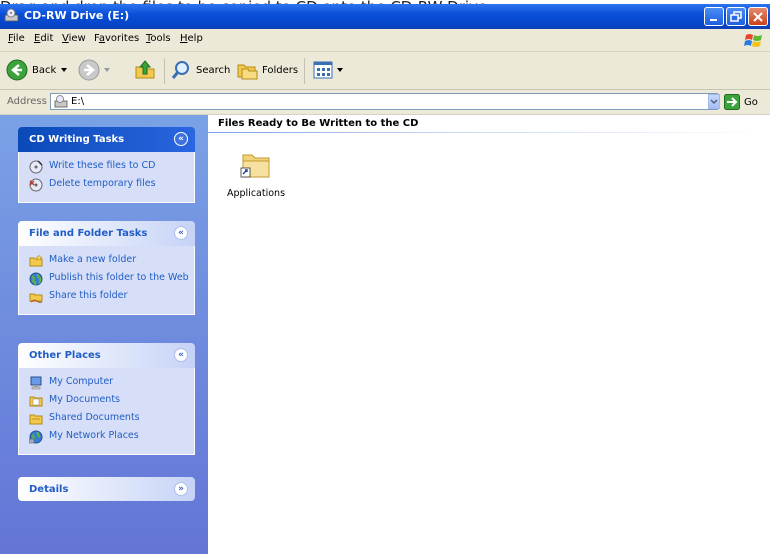 The width and height of the screenshot is (770, 554). I want to click on address-input: E:\, so click(384, 101).